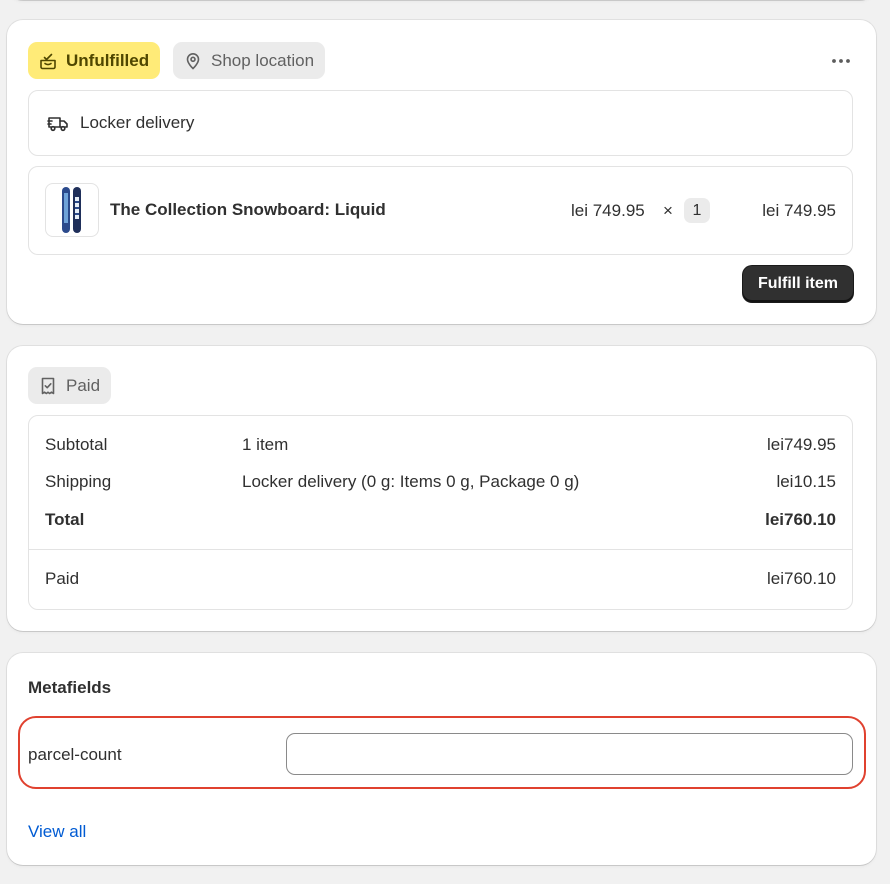 This screenshot has width=890, height=884. I want to click on paid-badge: Paid, so click(70, 385).